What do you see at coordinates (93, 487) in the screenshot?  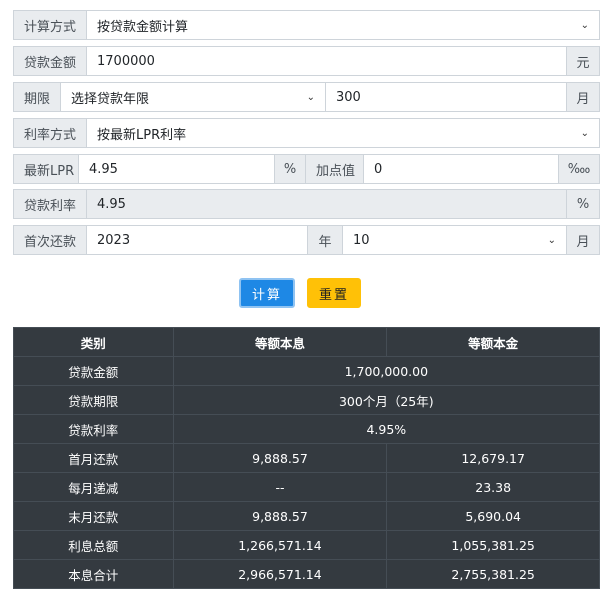 I see `row-label: 每月递减` at bounding box center [93, 487].